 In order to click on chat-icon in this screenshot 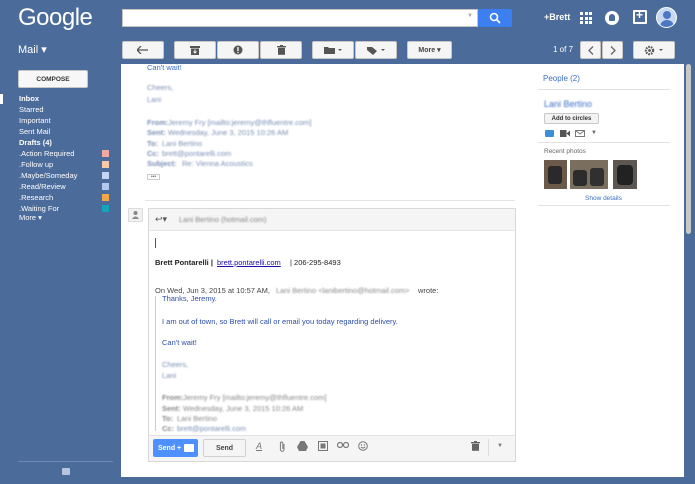, I will do `click(66, 471)`.